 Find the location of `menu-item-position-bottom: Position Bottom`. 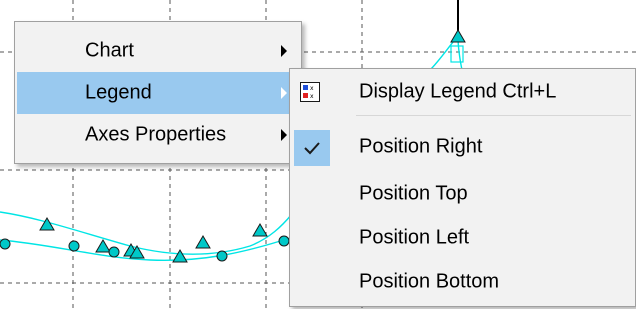

menu-item-position-bottom: Position Bottom is located at coordinates (462, 282).